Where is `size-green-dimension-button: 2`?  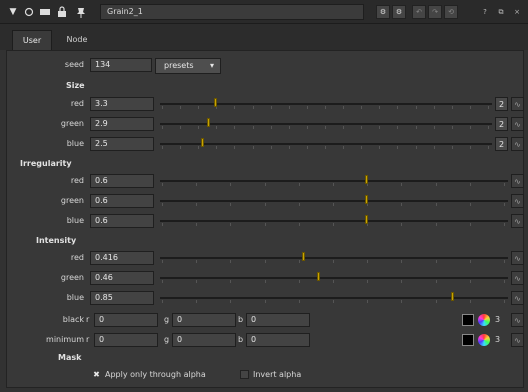
size-green-dimension-button: 2 is located at coordinates (501, 124).